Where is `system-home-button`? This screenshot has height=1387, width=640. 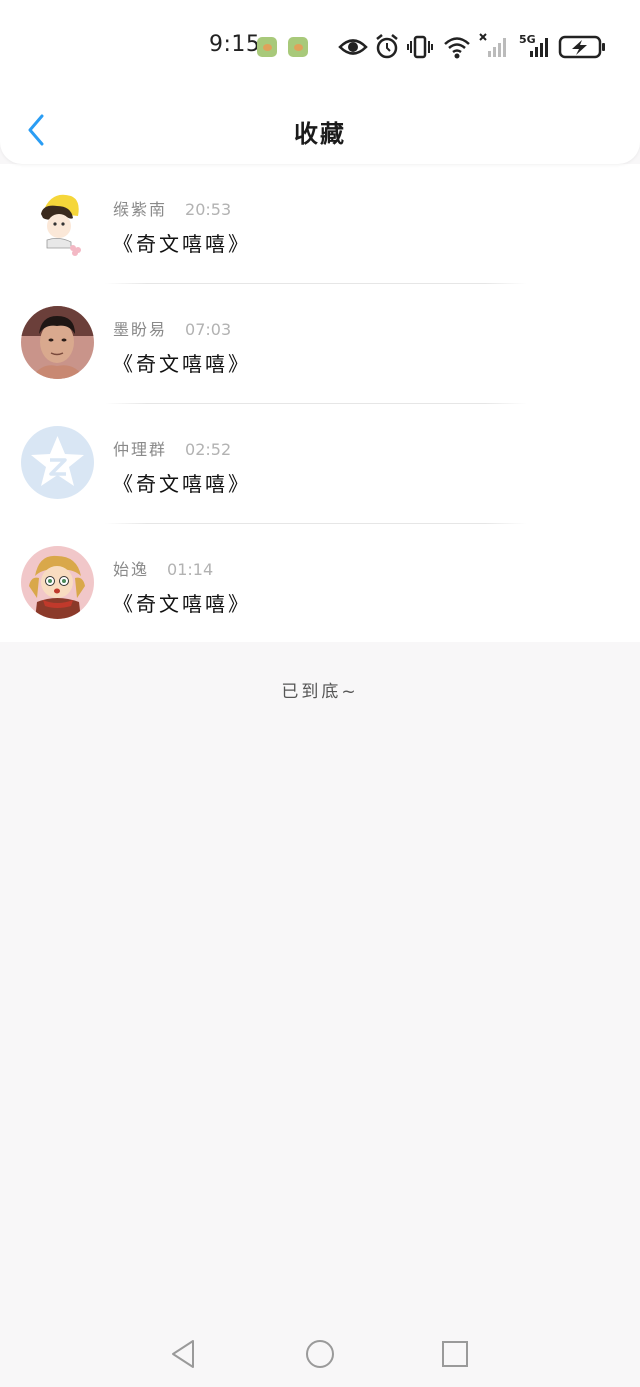
system-home-button is located at coordinates (320, 1354).